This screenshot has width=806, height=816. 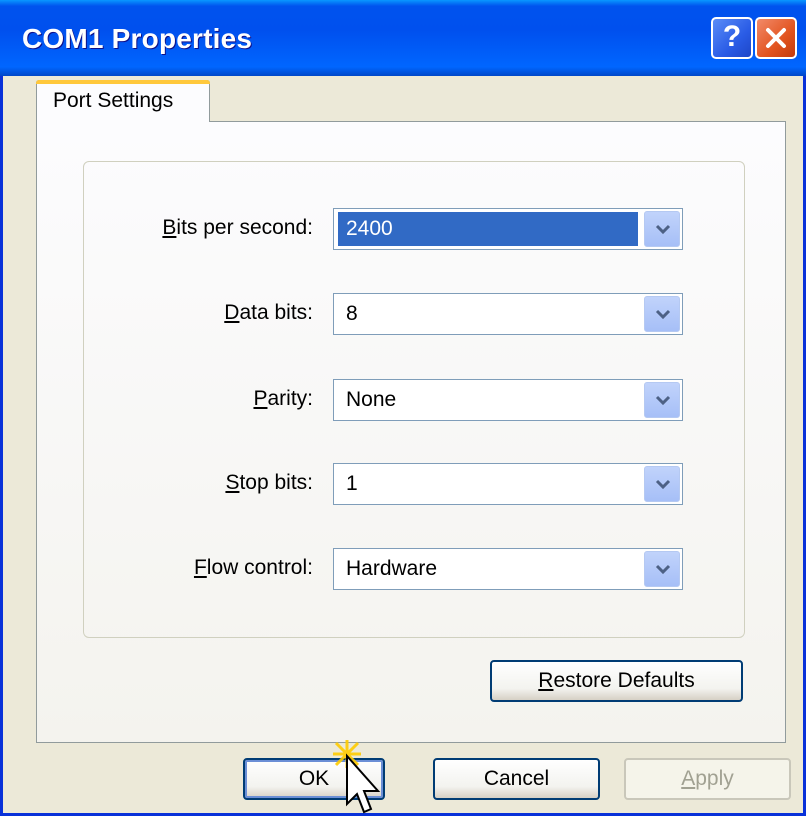 I want to click on close-icon, so click(x=776, y=38).